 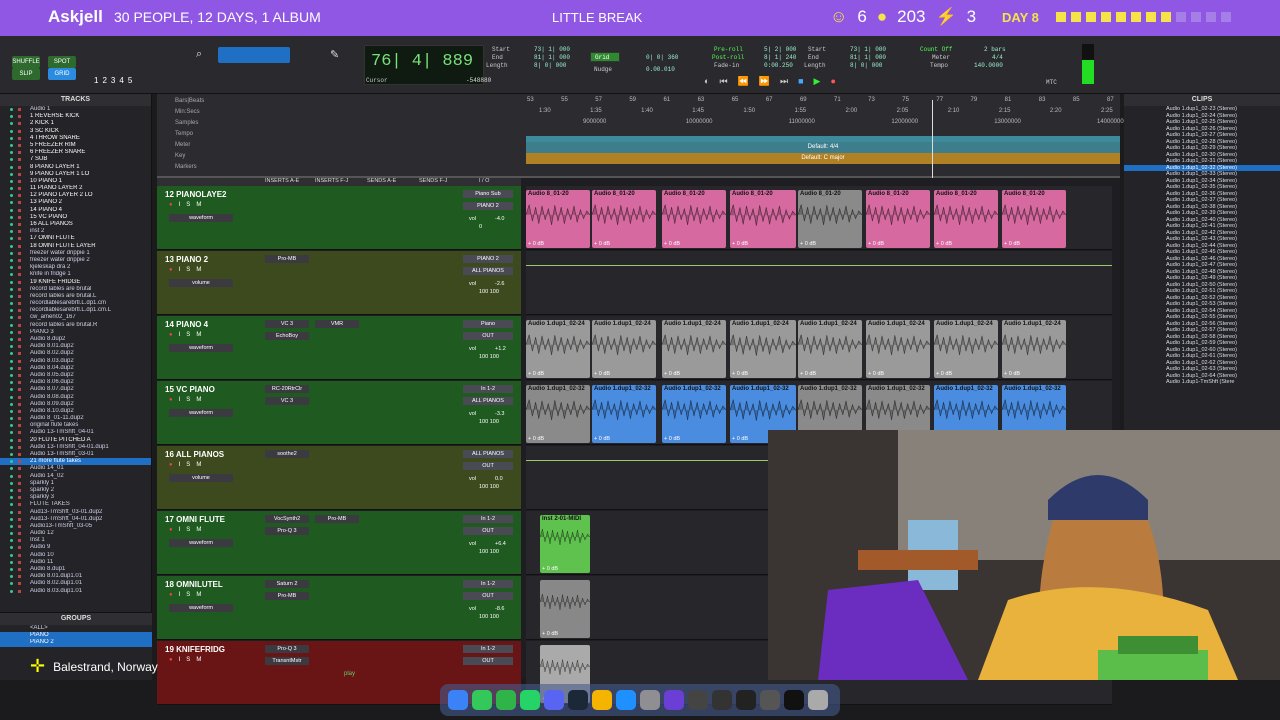 I want to click on zoom-1: 1, so click(x=96, y=80).